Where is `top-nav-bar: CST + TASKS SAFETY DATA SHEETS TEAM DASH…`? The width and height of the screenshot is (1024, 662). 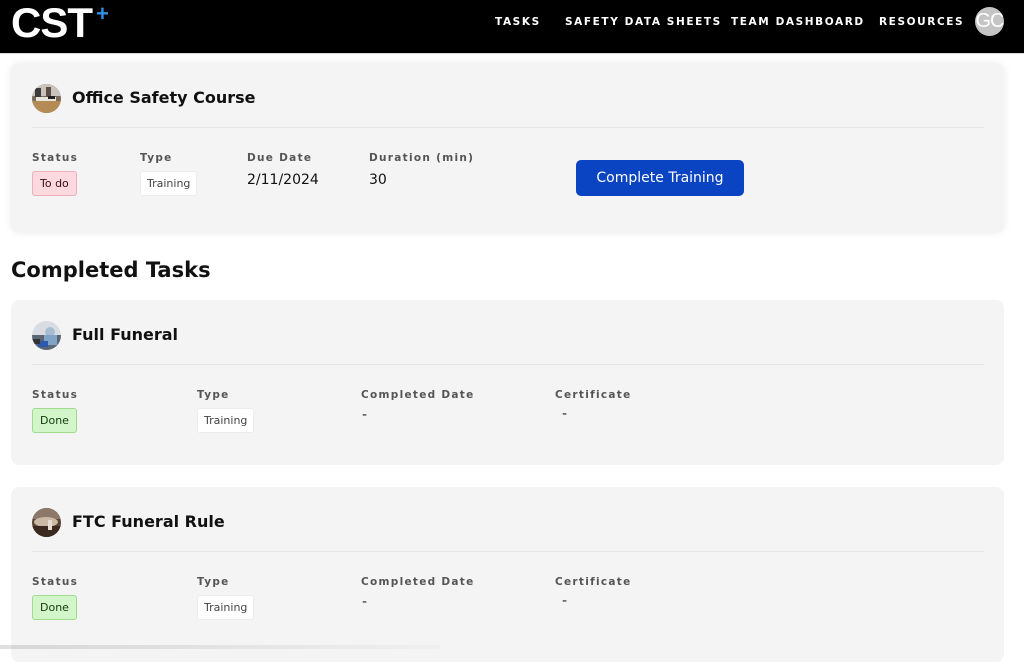
top-nav-bar: CST + TASKS SAFETY DATA SHEETS TEAM DASH… is located at coordinates (512, 27).